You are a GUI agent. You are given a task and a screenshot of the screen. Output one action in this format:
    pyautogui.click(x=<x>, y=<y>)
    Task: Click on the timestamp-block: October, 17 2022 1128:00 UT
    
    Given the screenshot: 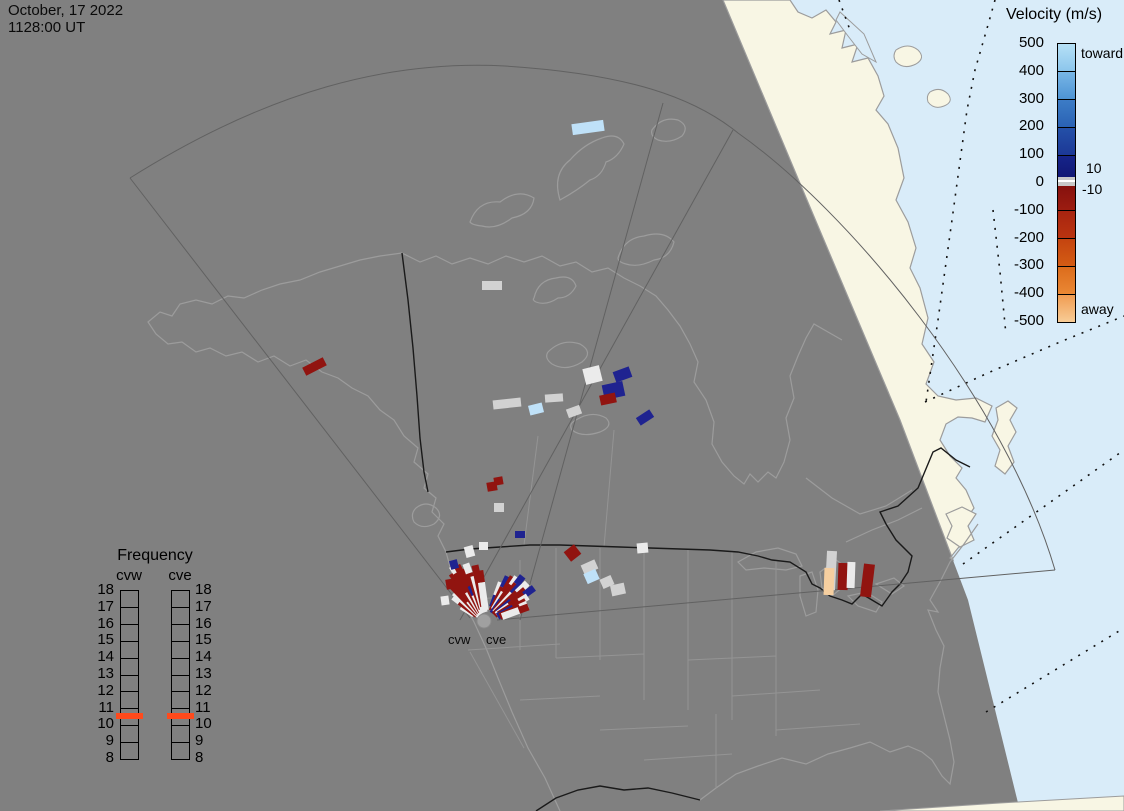 What is the action you would take?
    pyautogui.click(x=65, y=19)
    